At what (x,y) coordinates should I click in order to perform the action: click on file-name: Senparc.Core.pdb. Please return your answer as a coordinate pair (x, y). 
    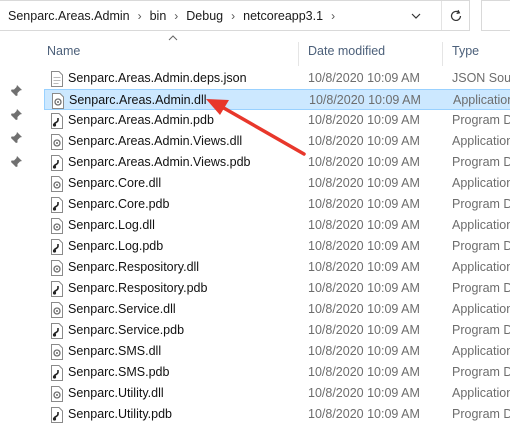
    Looking at the image, I should click on (118, 204).